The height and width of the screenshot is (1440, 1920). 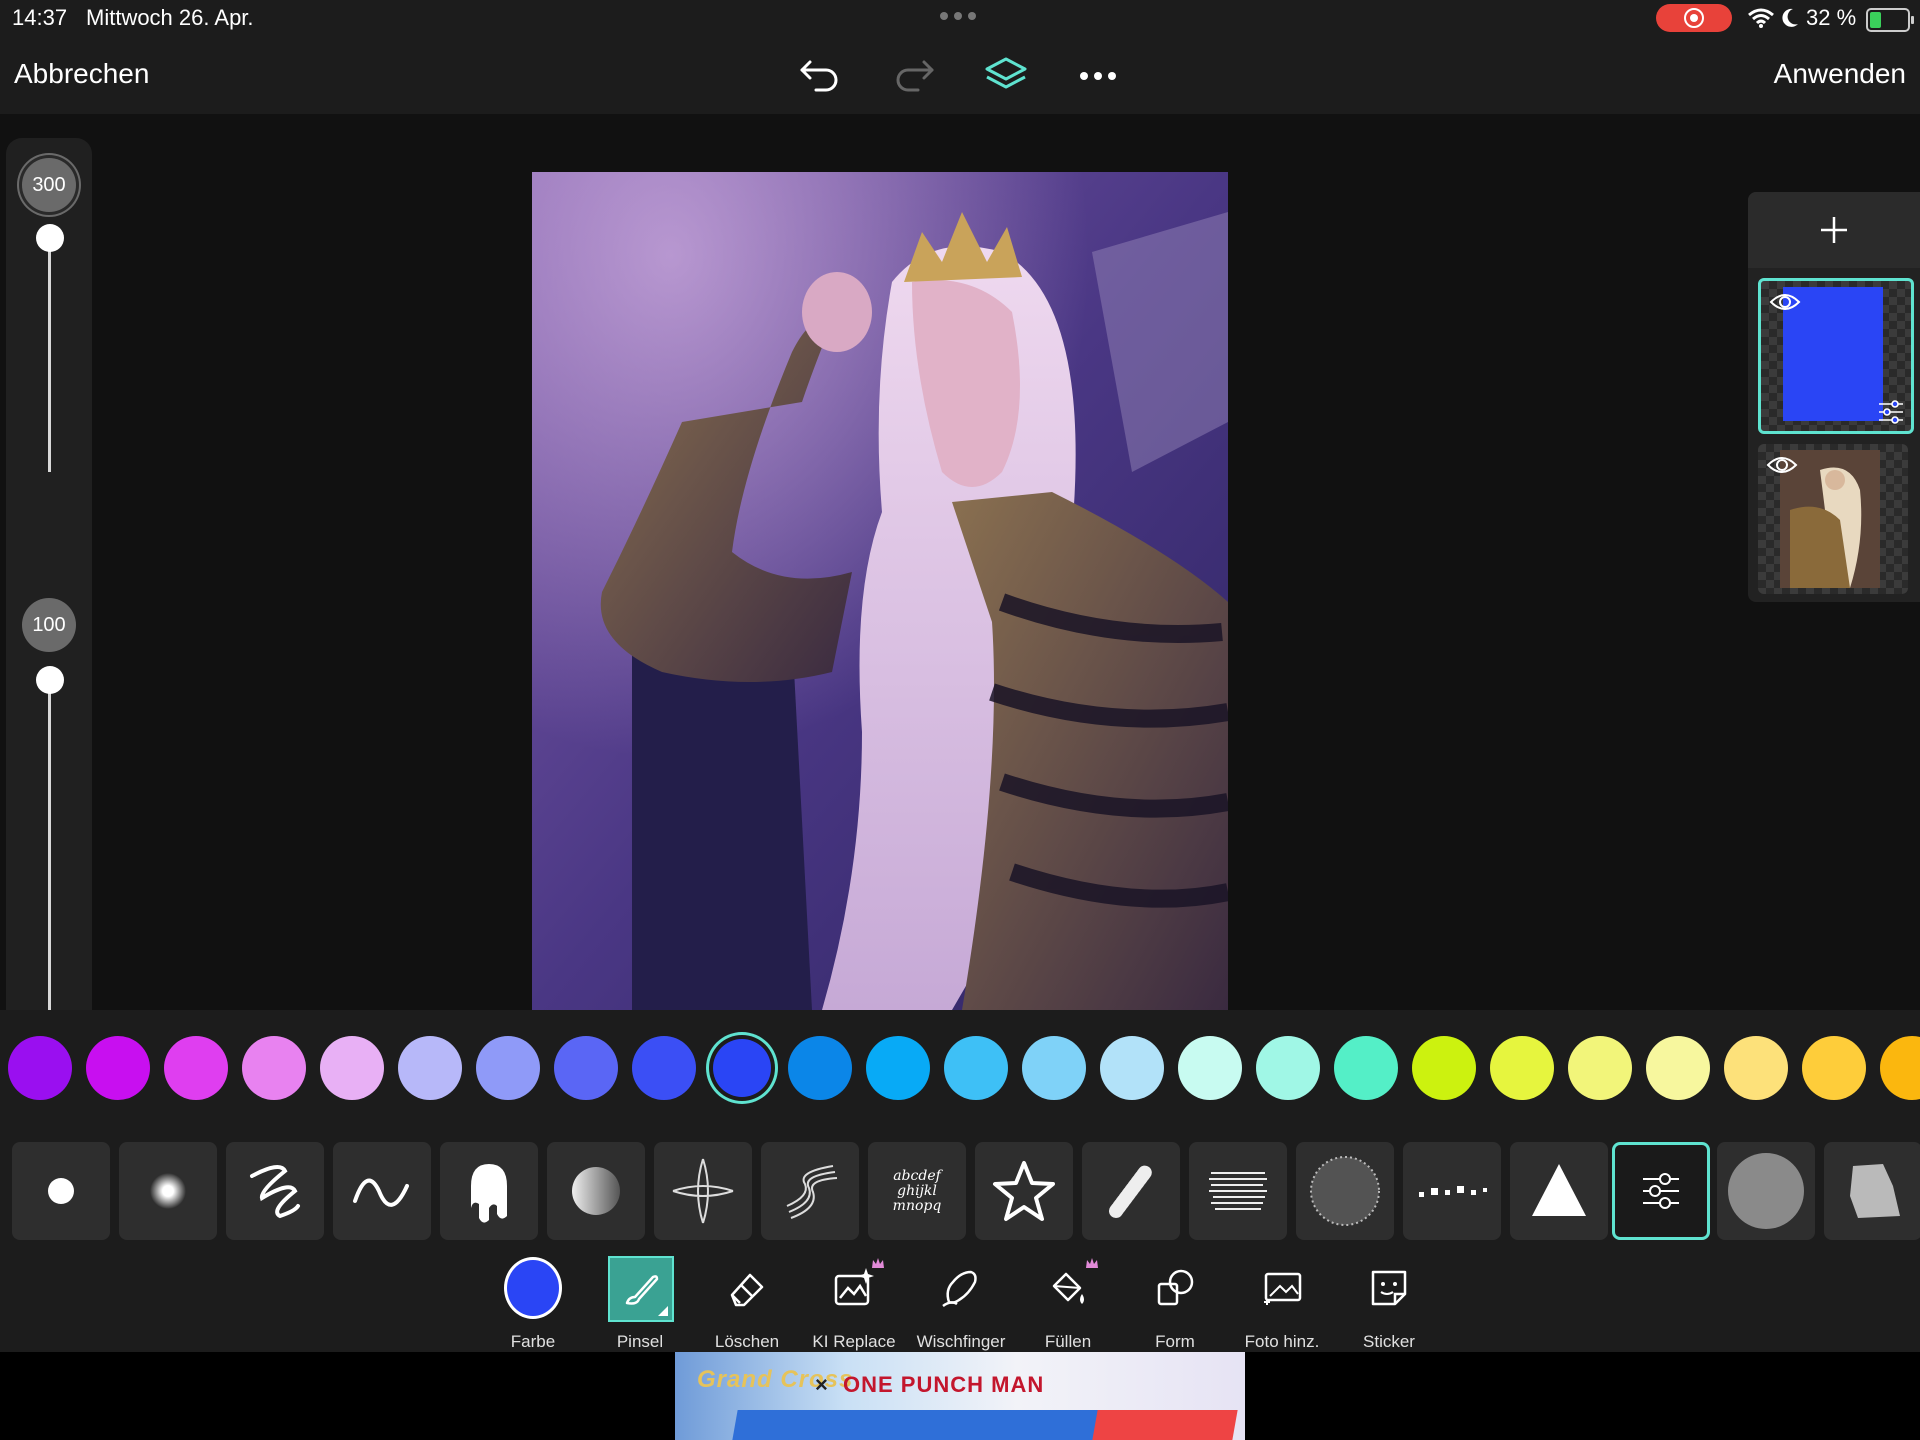 What do you see at coordinates (1833, 519) in the screenshot?
I see `photo-layer-thumbnail` at bounding box center [1833, 519].